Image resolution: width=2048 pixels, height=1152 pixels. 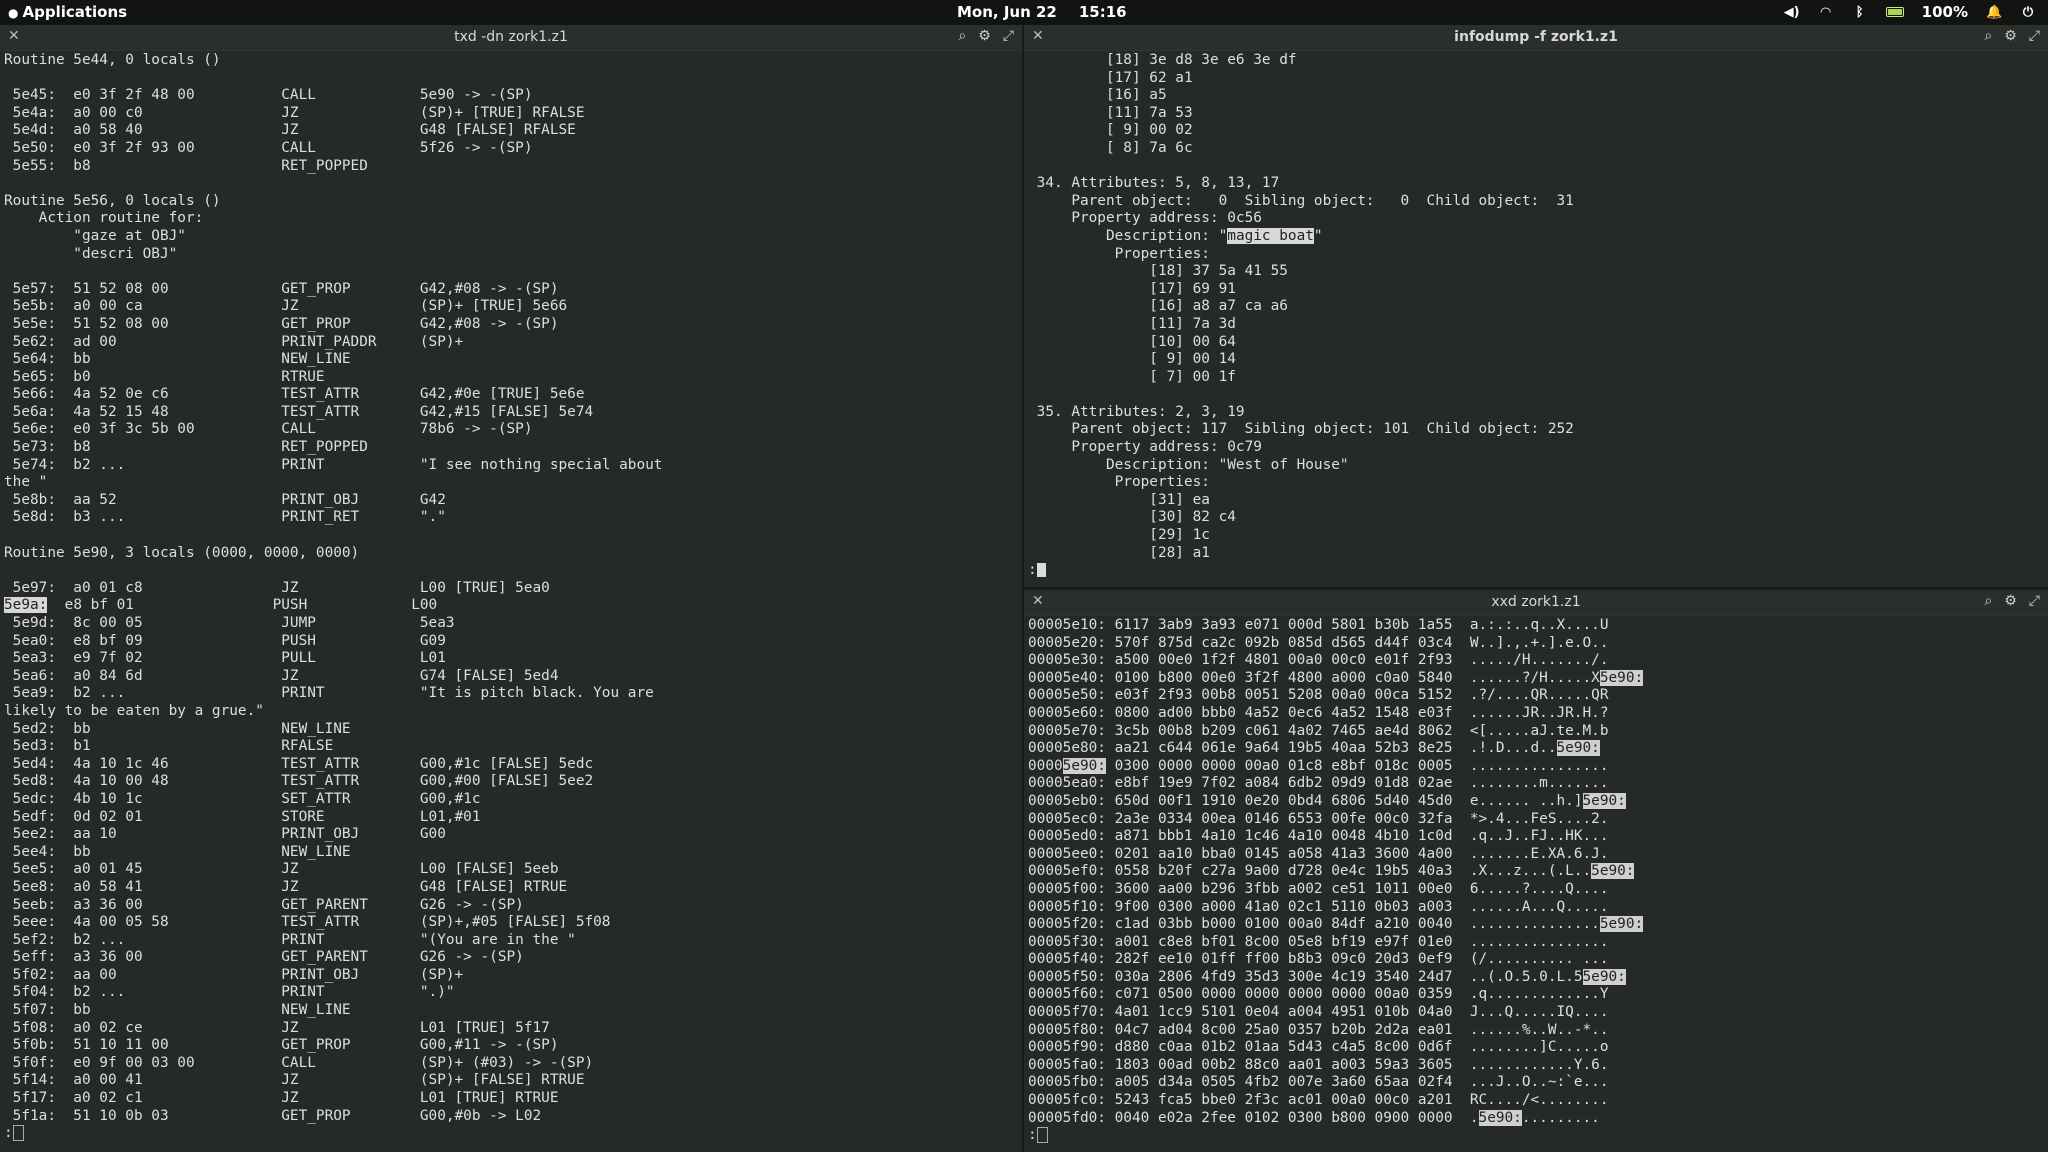 What do you see at coordinates (177, 728) in the screenshot?
I see `output-line: 5ed2: bb NEW_LINE` at bounding box center [177, 728].